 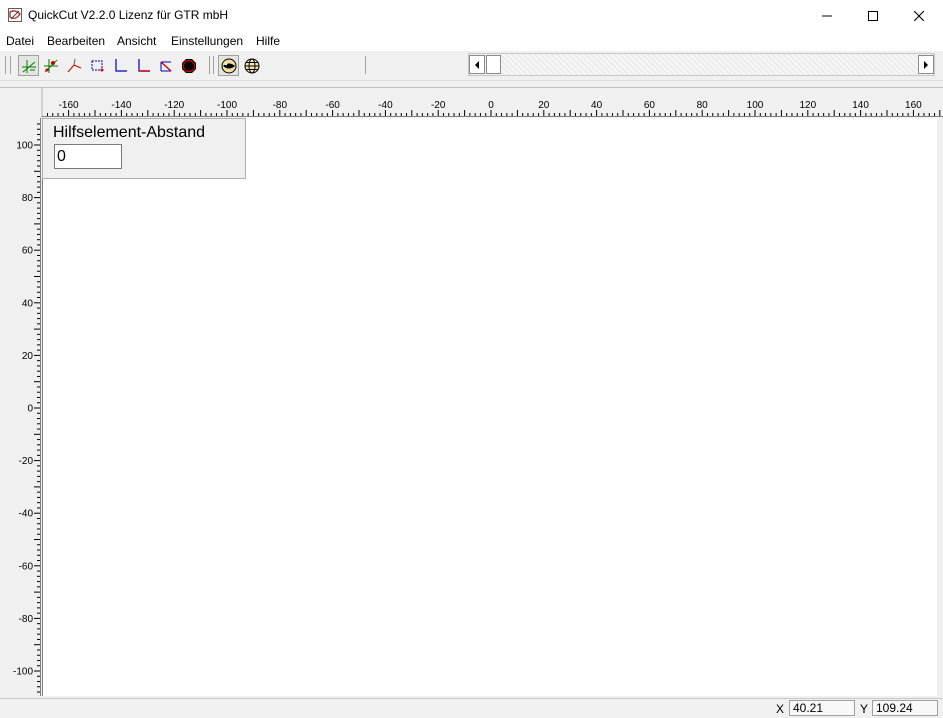 I want to click on corner-red-tool-icon, so click(x=143, y=65).